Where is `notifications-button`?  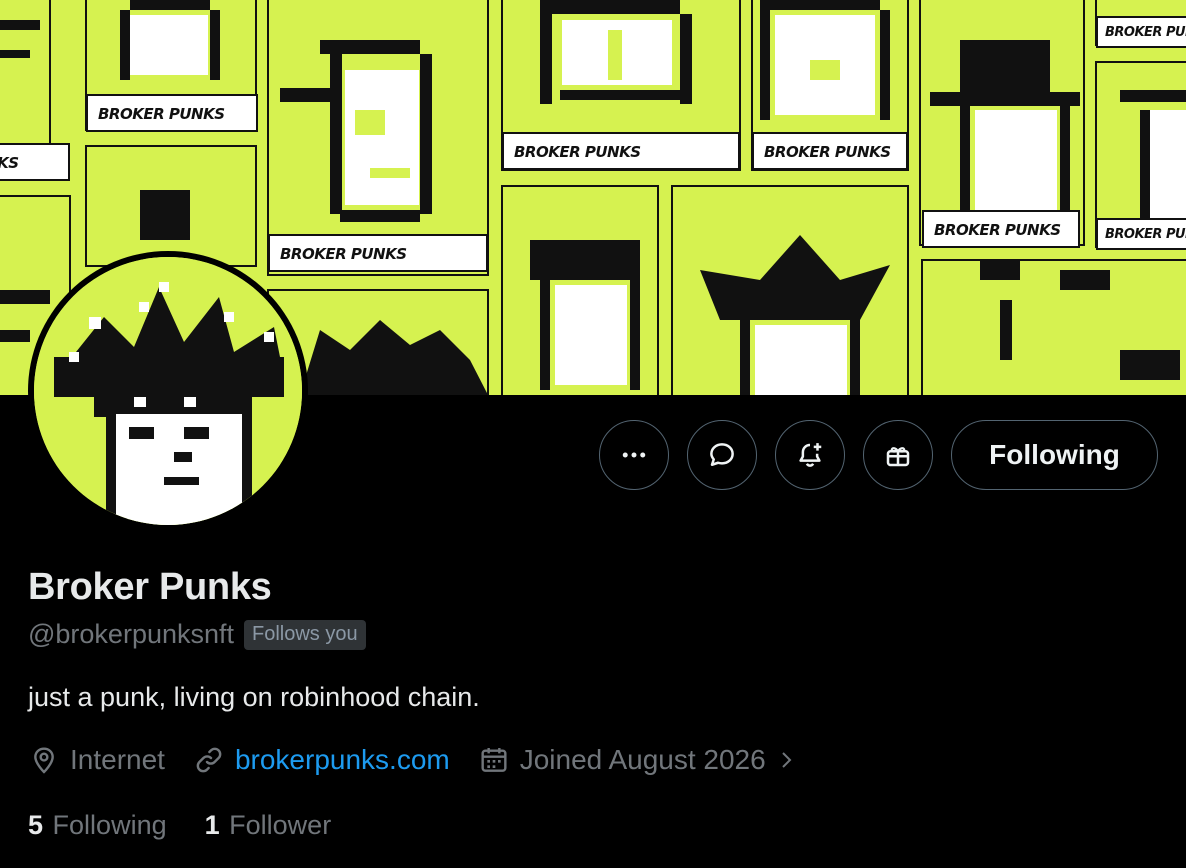
notifications-button is located at coordinates (810, 455).